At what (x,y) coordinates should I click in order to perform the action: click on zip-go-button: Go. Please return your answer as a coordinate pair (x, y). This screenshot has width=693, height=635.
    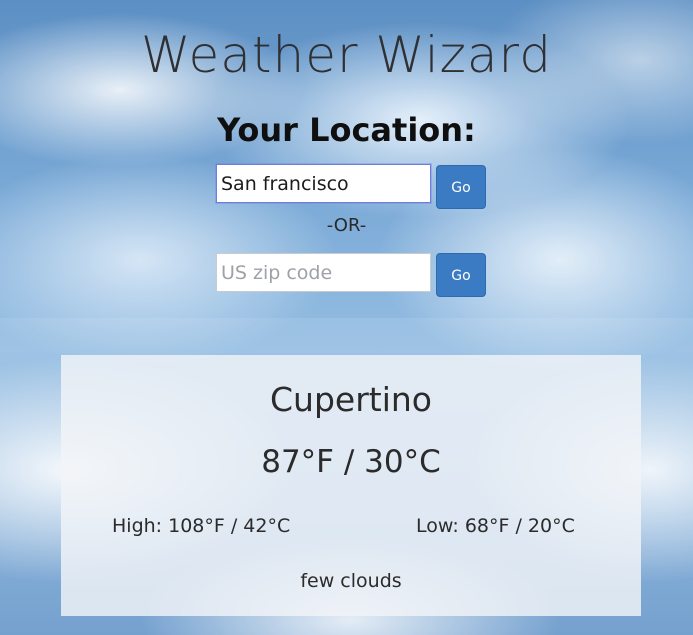
    Looking at the image, I should click on (461, 275).